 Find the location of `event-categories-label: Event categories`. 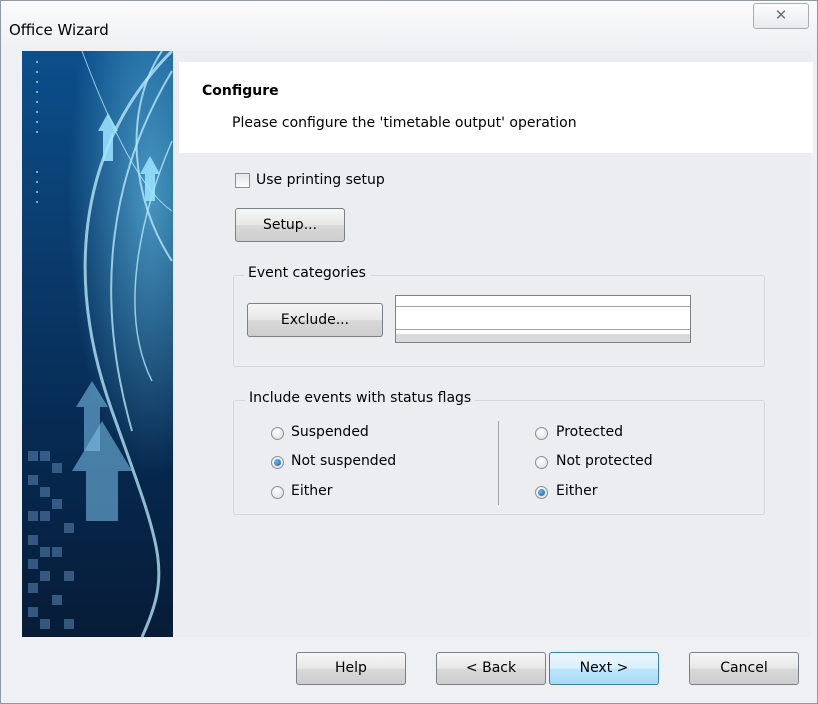

event-categories-label: Event categories is located at coordinates (307, 273).